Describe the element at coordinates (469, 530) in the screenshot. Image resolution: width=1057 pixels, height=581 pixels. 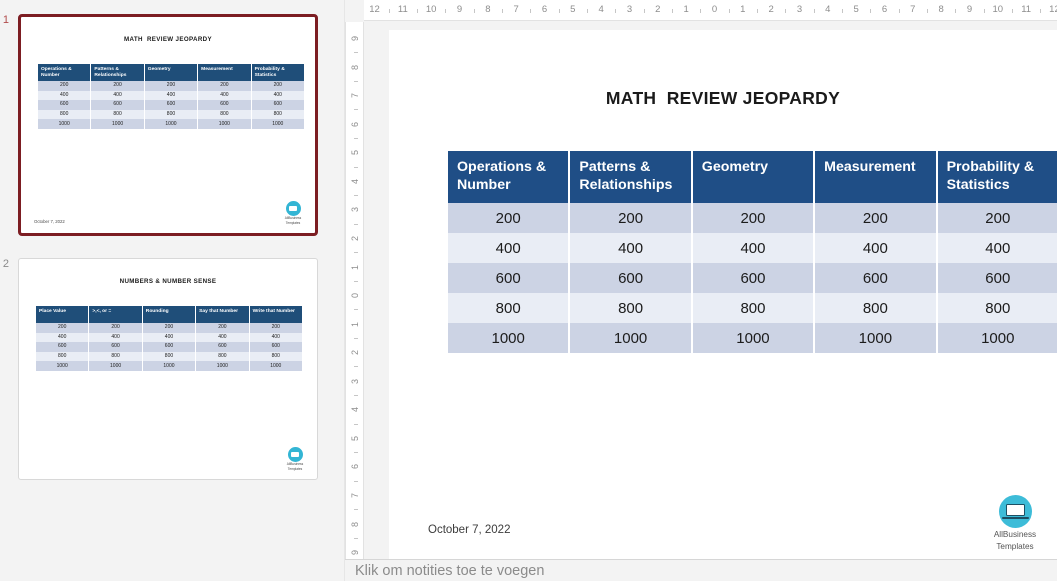
I see `slide-date: October 7, 2022` at that location.